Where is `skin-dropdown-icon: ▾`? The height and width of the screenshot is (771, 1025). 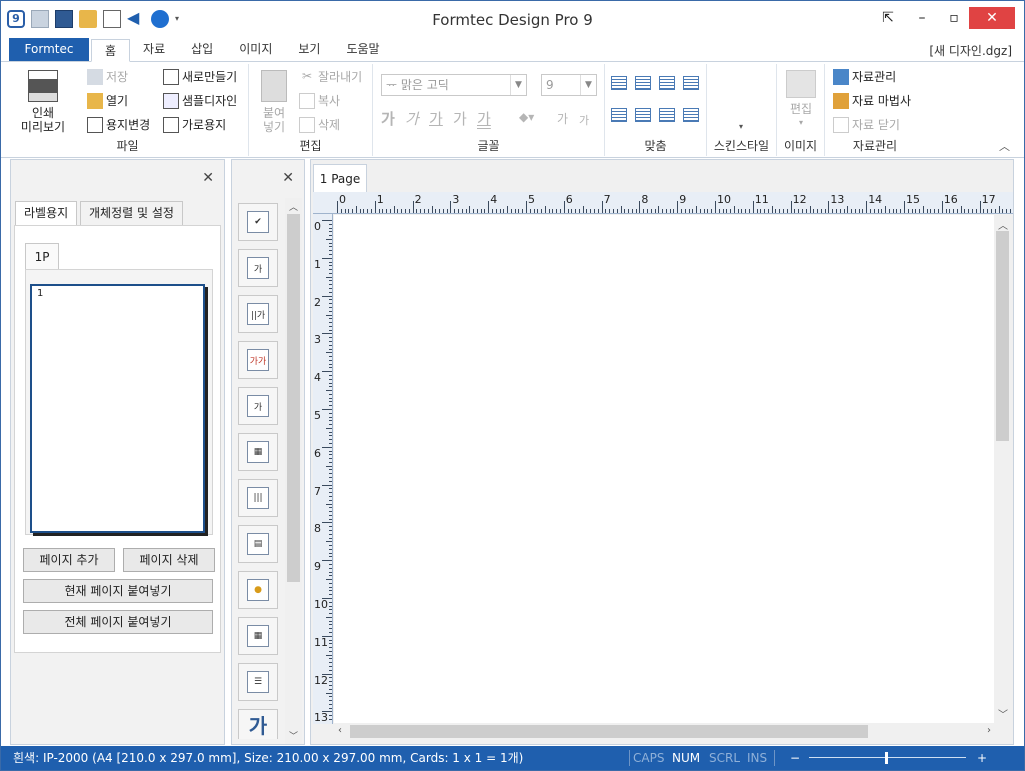
skin-dropdown-icon: ▾ is located at coordinates (741, 126).